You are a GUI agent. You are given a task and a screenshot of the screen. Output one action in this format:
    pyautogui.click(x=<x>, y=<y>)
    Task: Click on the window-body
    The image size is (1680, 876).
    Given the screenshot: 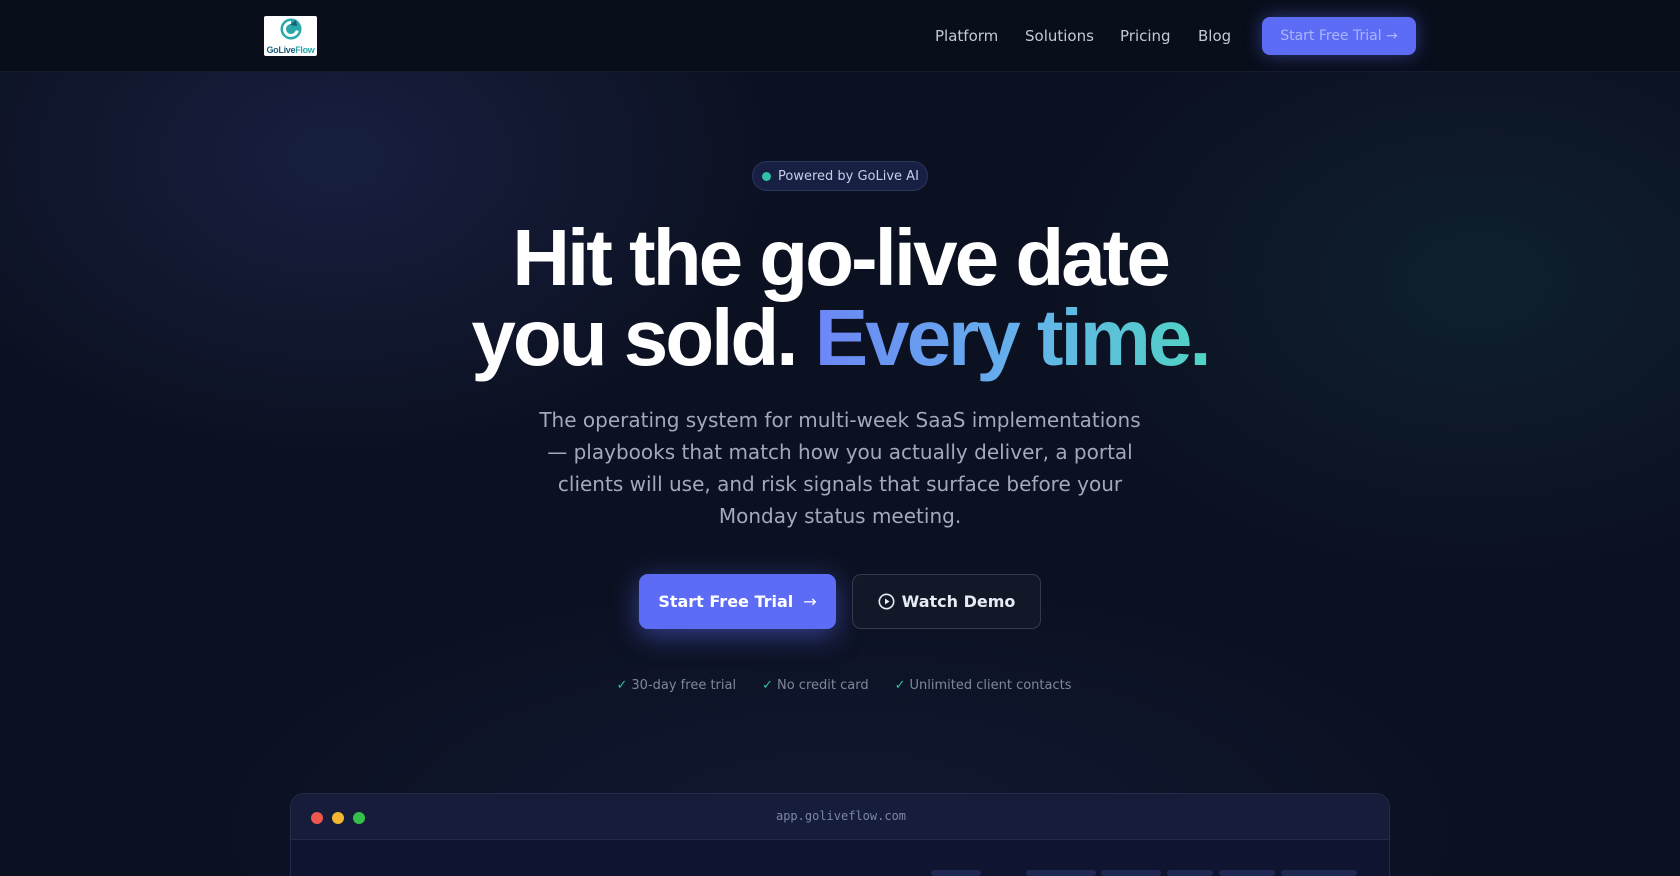 What is the action you would take?
    pyautogui.click(x=840, y=858)
    